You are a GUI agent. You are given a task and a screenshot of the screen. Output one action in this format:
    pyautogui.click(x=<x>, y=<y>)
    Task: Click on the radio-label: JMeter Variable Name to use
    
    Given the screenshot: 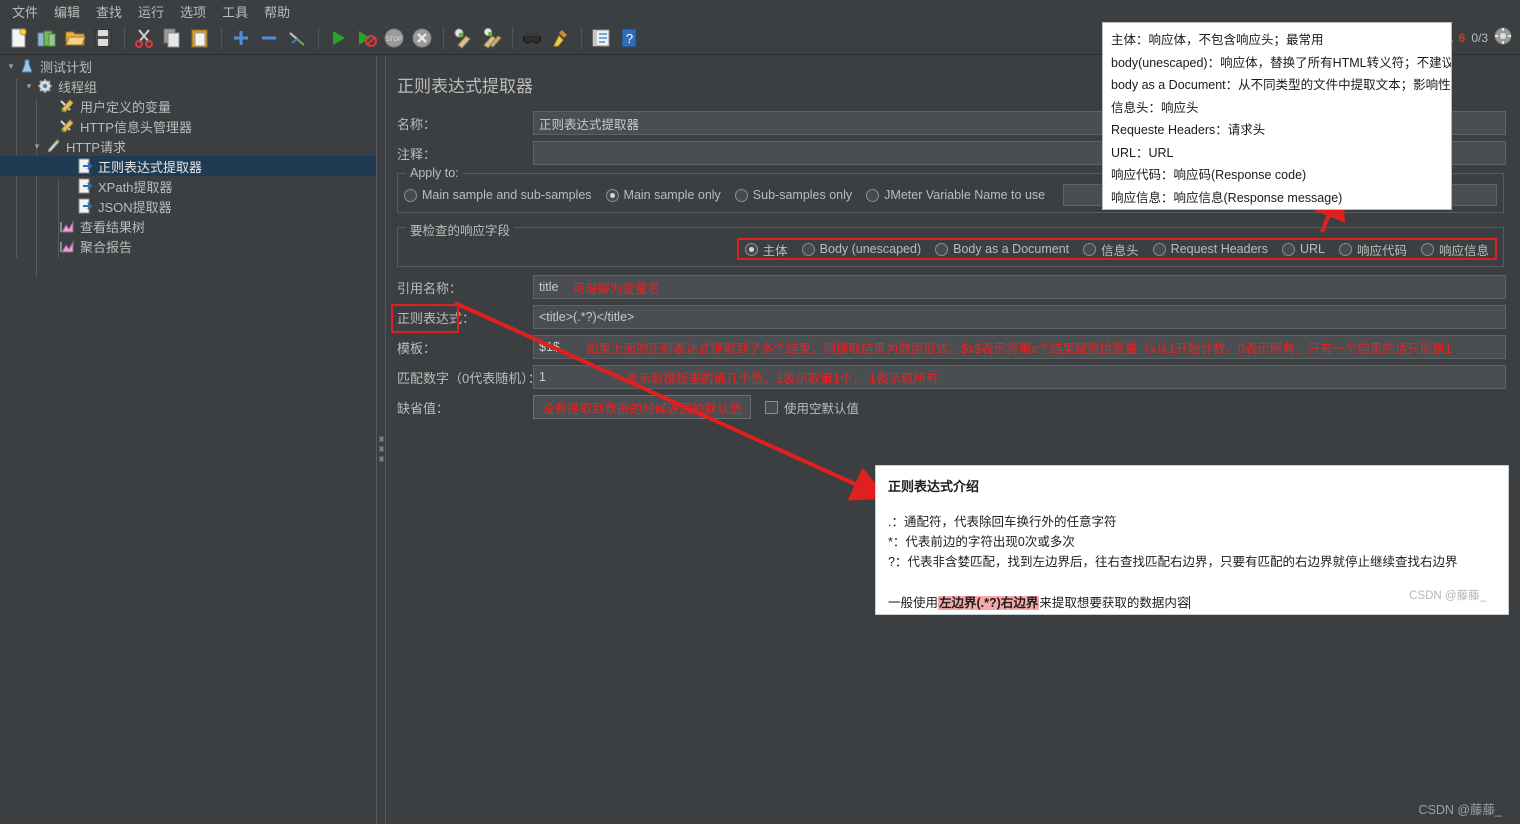 What is the action you would take?
    pyautogui.click(x=965, y=195)
    